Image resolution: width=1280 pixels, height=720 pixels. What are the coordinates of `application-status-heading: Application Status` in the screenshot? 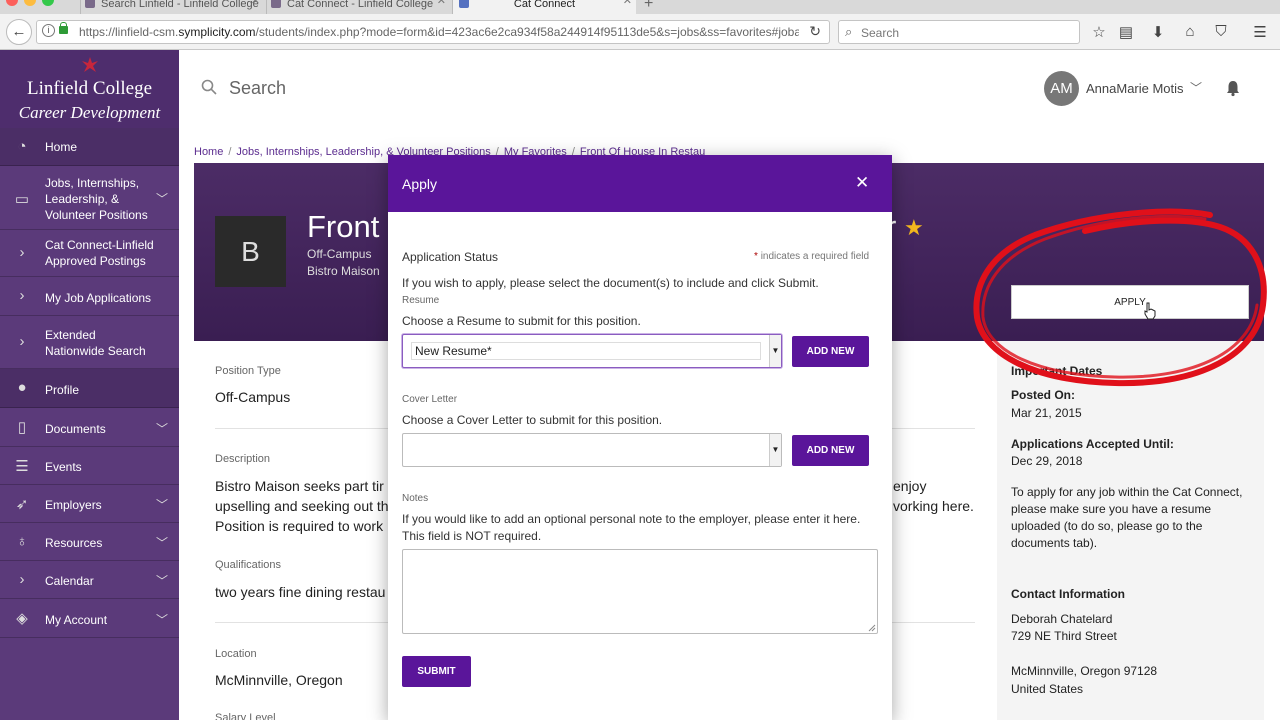 It's located at (450, 257).